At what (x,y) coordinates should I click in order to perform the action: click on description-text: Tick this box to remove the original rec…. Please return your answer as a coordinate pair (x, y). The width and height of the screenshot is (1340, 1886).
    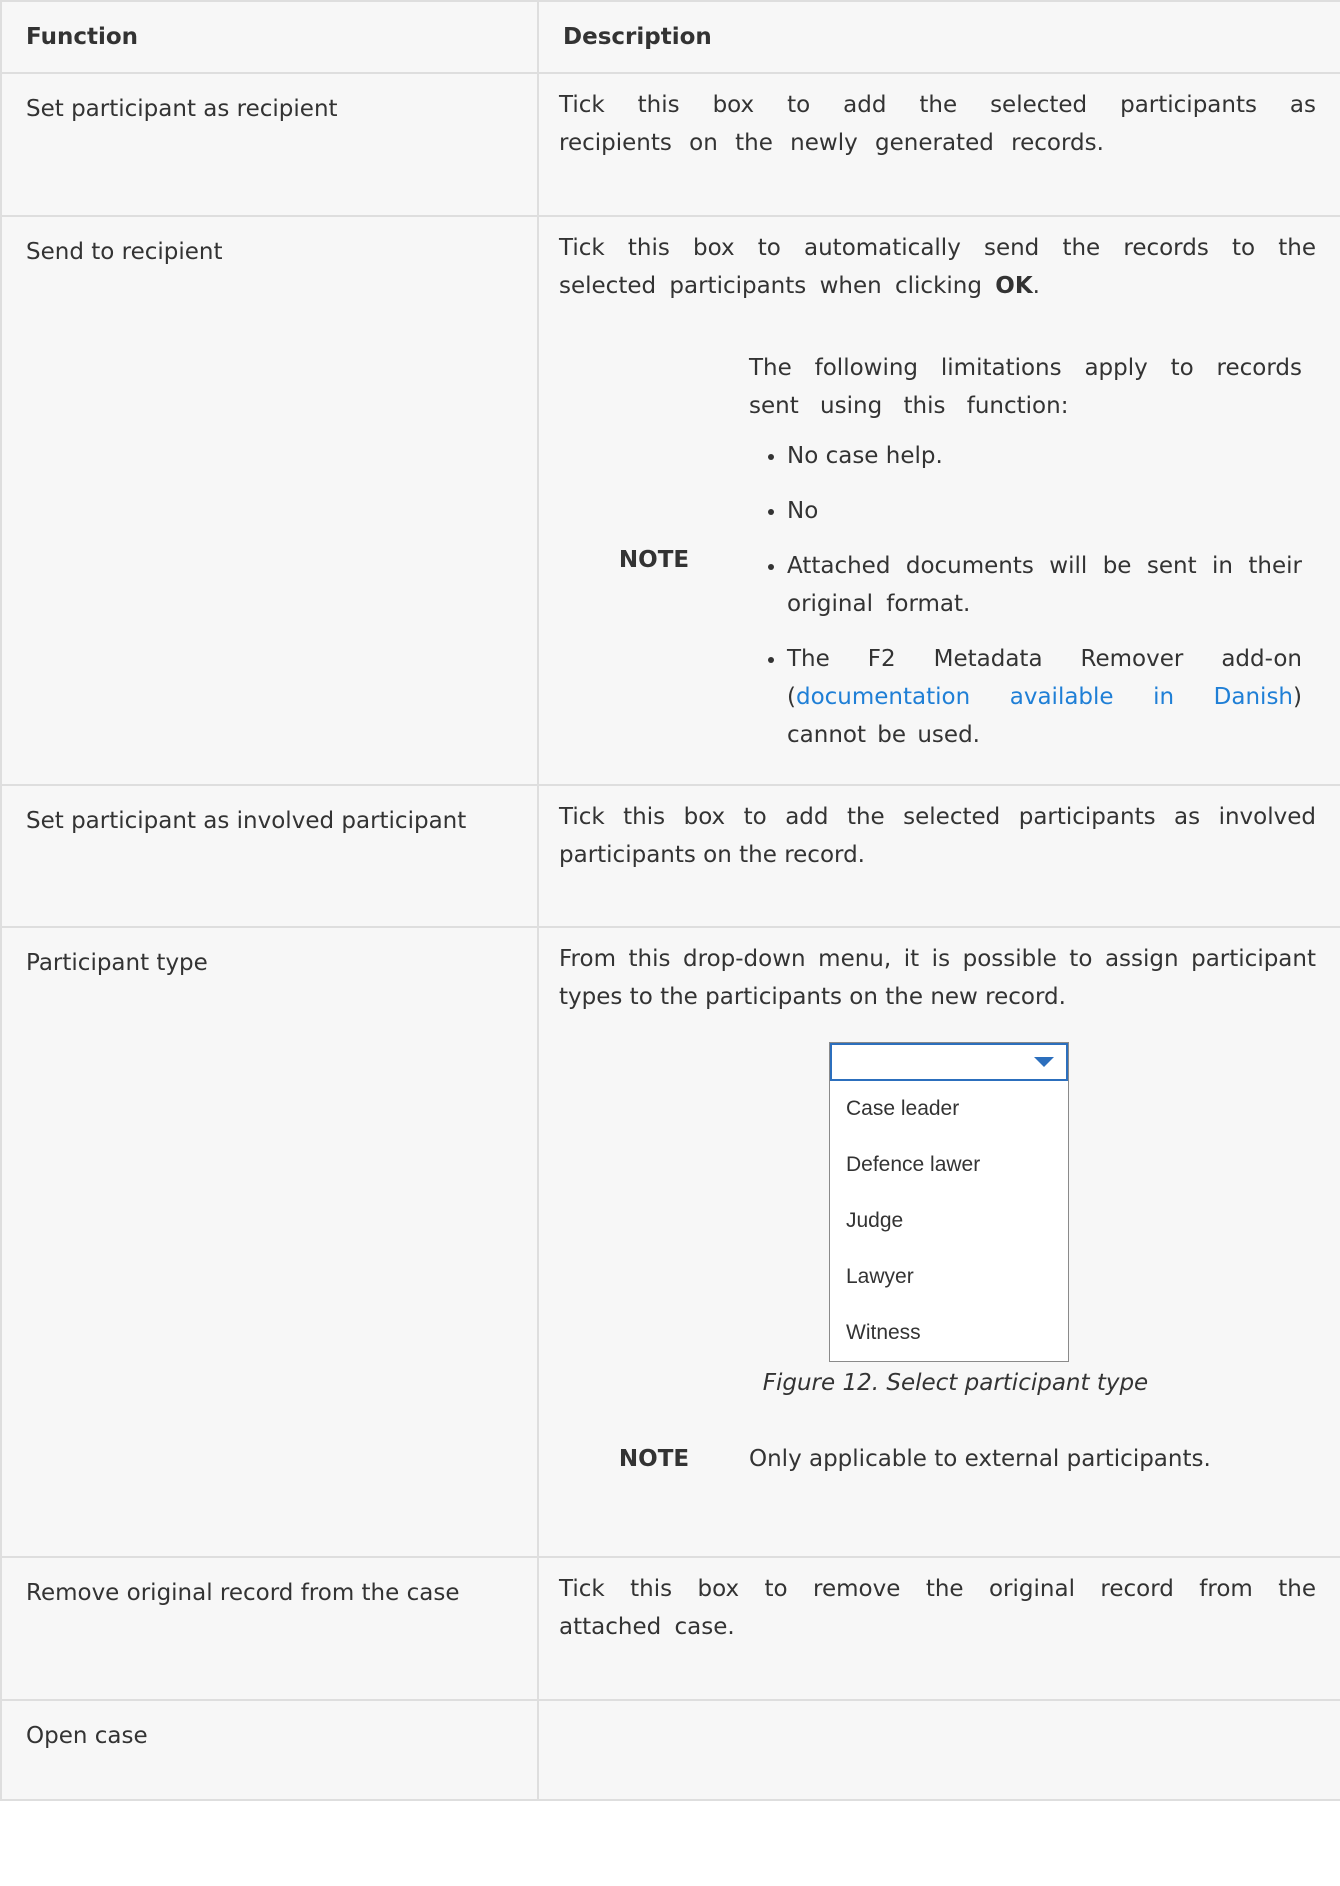
    Looking at the image, I should click on (937, 1608).